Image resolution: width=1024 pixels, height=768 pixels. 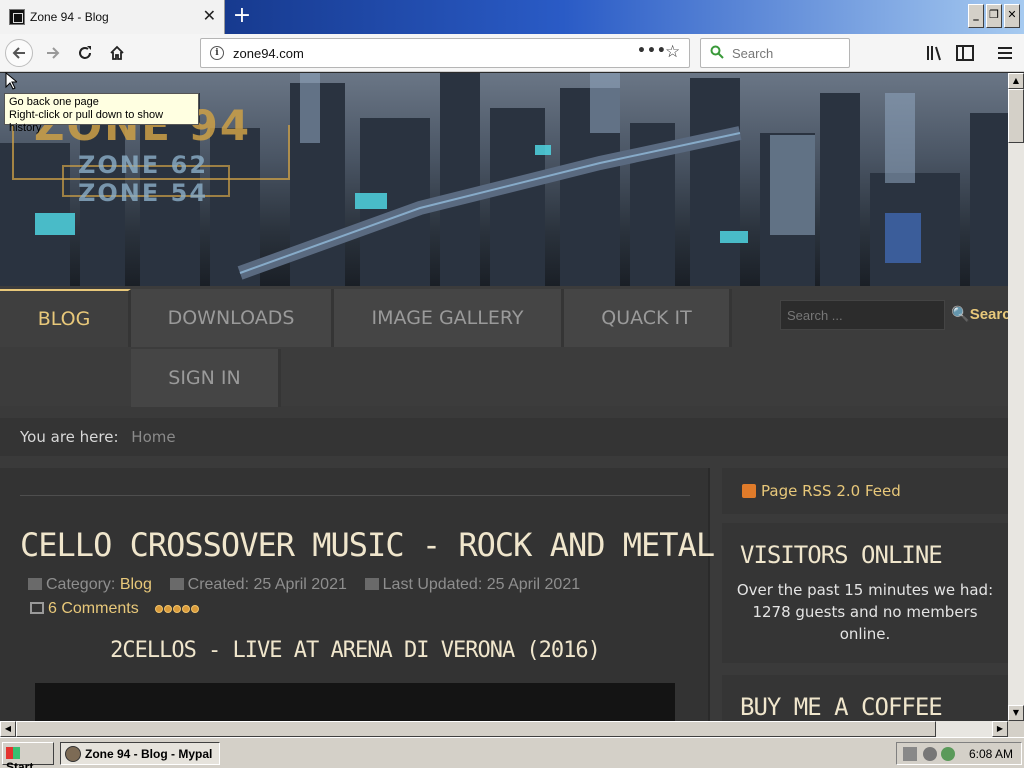 What do you see at coordinates (965, 53) in the screenshot?
I see `sidebar-toggle-icon` at bounding box center [965, 53].